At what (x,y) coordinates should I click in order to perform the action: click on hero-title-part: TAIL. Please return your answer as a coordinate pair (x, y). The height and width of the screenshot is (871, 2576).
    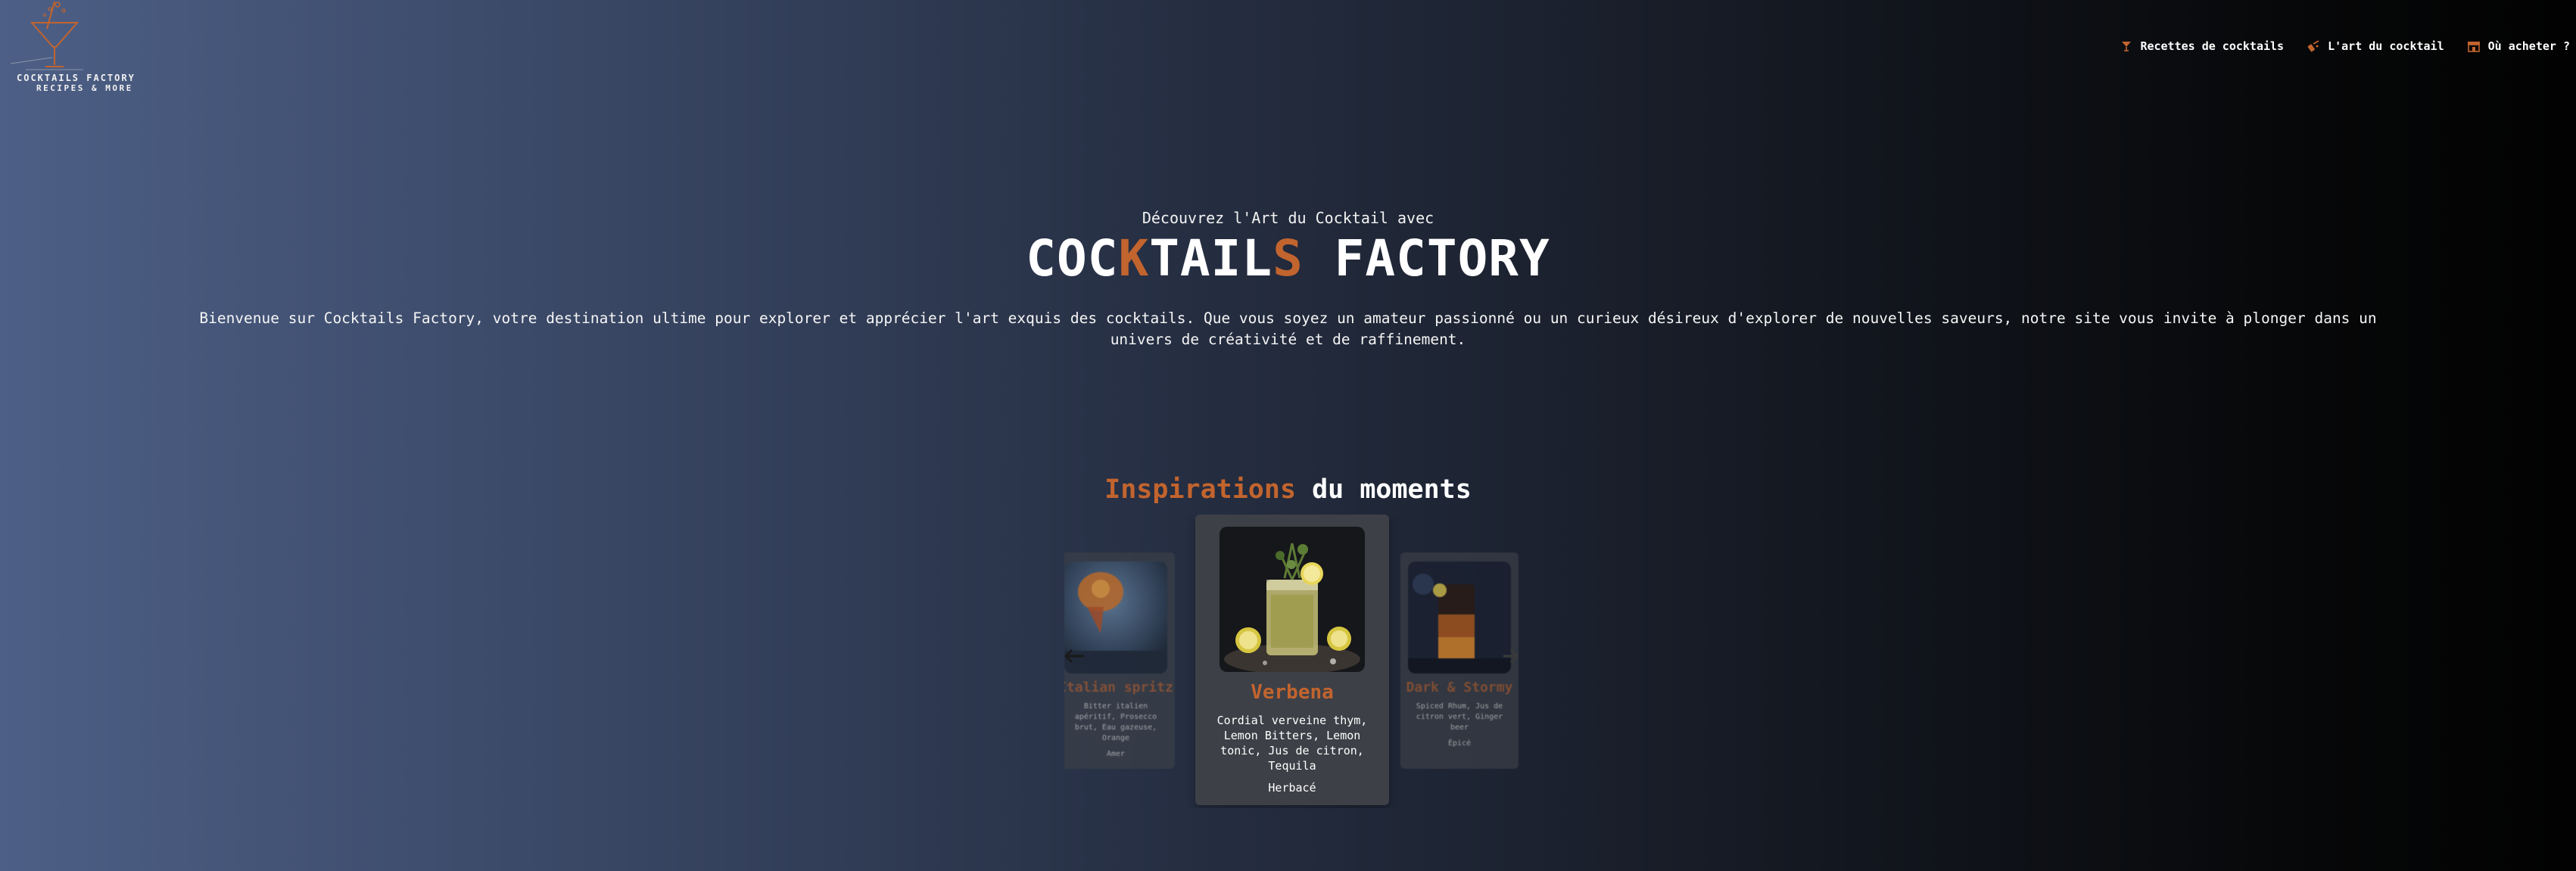
    Looking at the image, I should click on (1211, 258).